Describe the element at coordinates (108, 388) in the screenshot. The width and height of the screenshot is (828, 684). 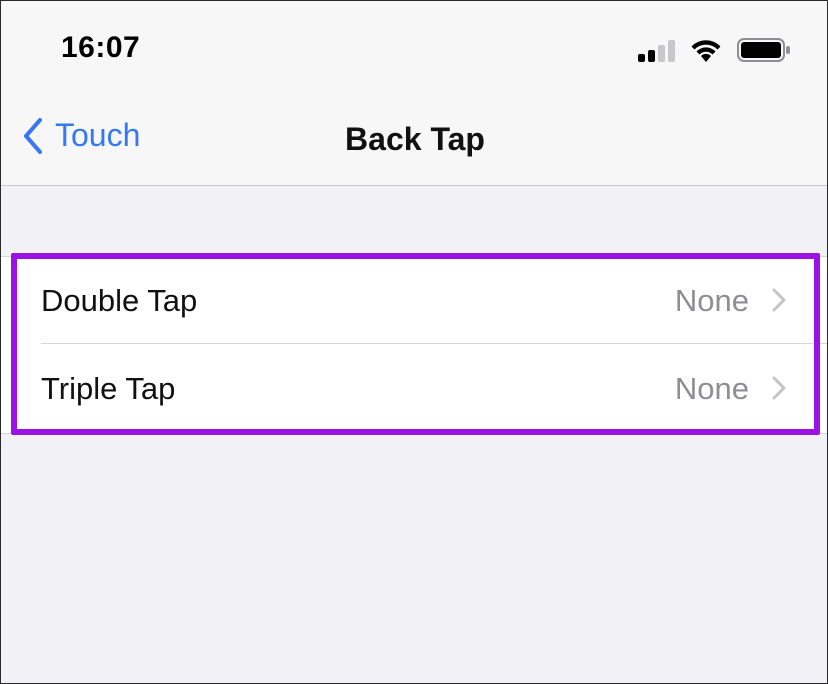
I see `setting-row-label: Triple Tap` at that location.